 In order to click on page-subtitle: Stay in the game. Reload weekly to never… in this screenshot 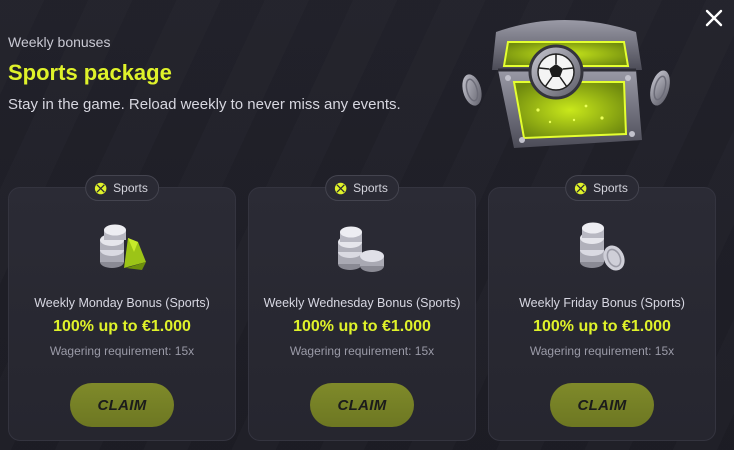, I will do `click(204, 104)`.